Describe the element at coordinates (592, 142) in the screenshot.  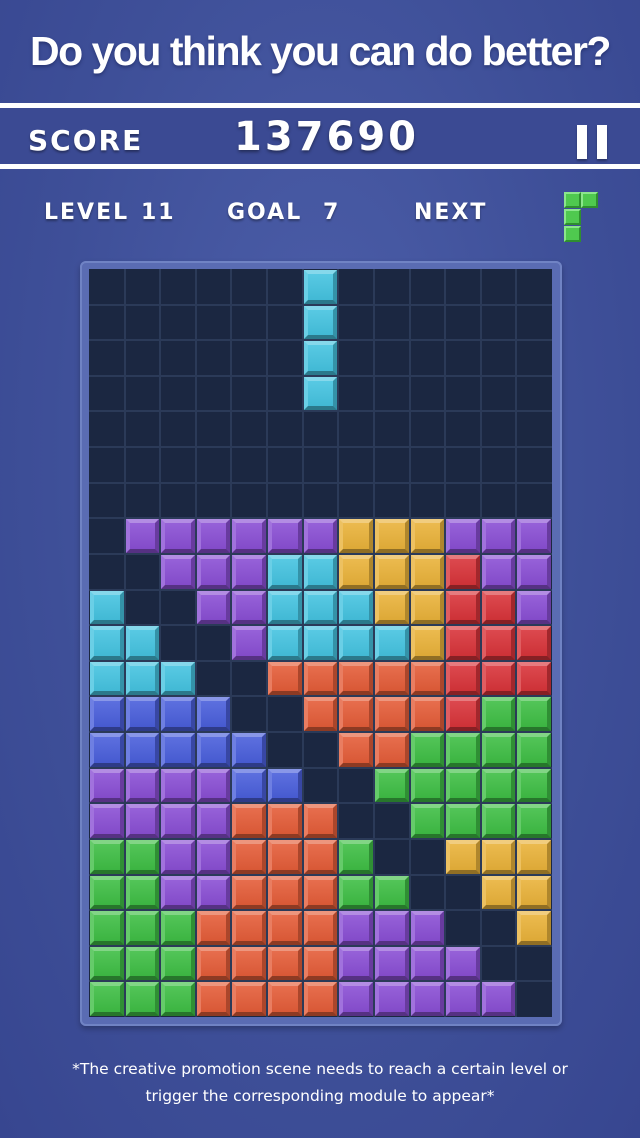
I see `pause-button` at that location.